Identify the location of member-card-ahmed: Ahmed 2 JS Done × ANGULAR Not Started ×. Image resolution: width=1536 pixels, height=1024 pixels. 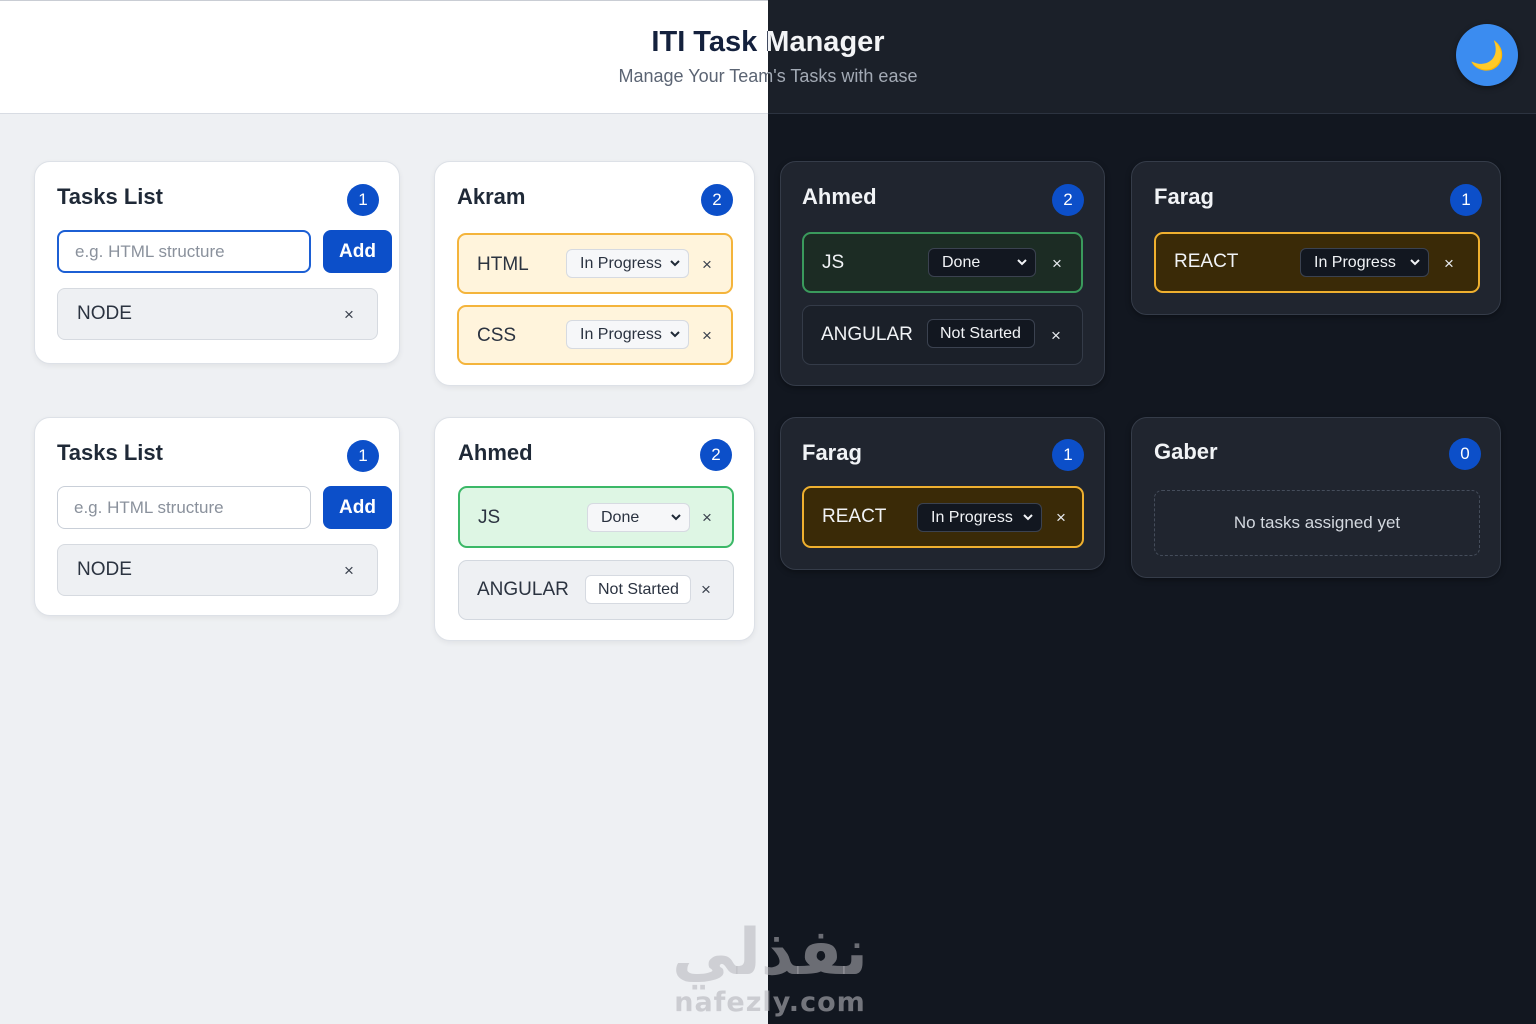
(594, 529).